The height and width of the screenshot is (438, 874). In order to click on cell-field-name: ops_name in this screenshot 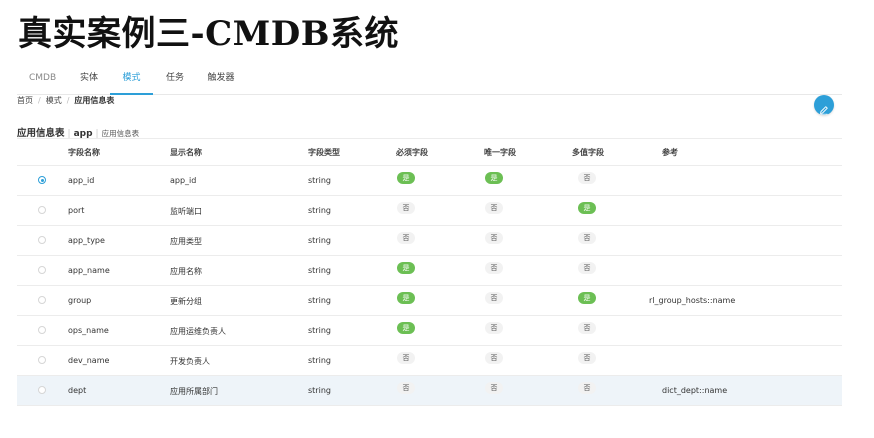, I will do `click(88, 330)`.